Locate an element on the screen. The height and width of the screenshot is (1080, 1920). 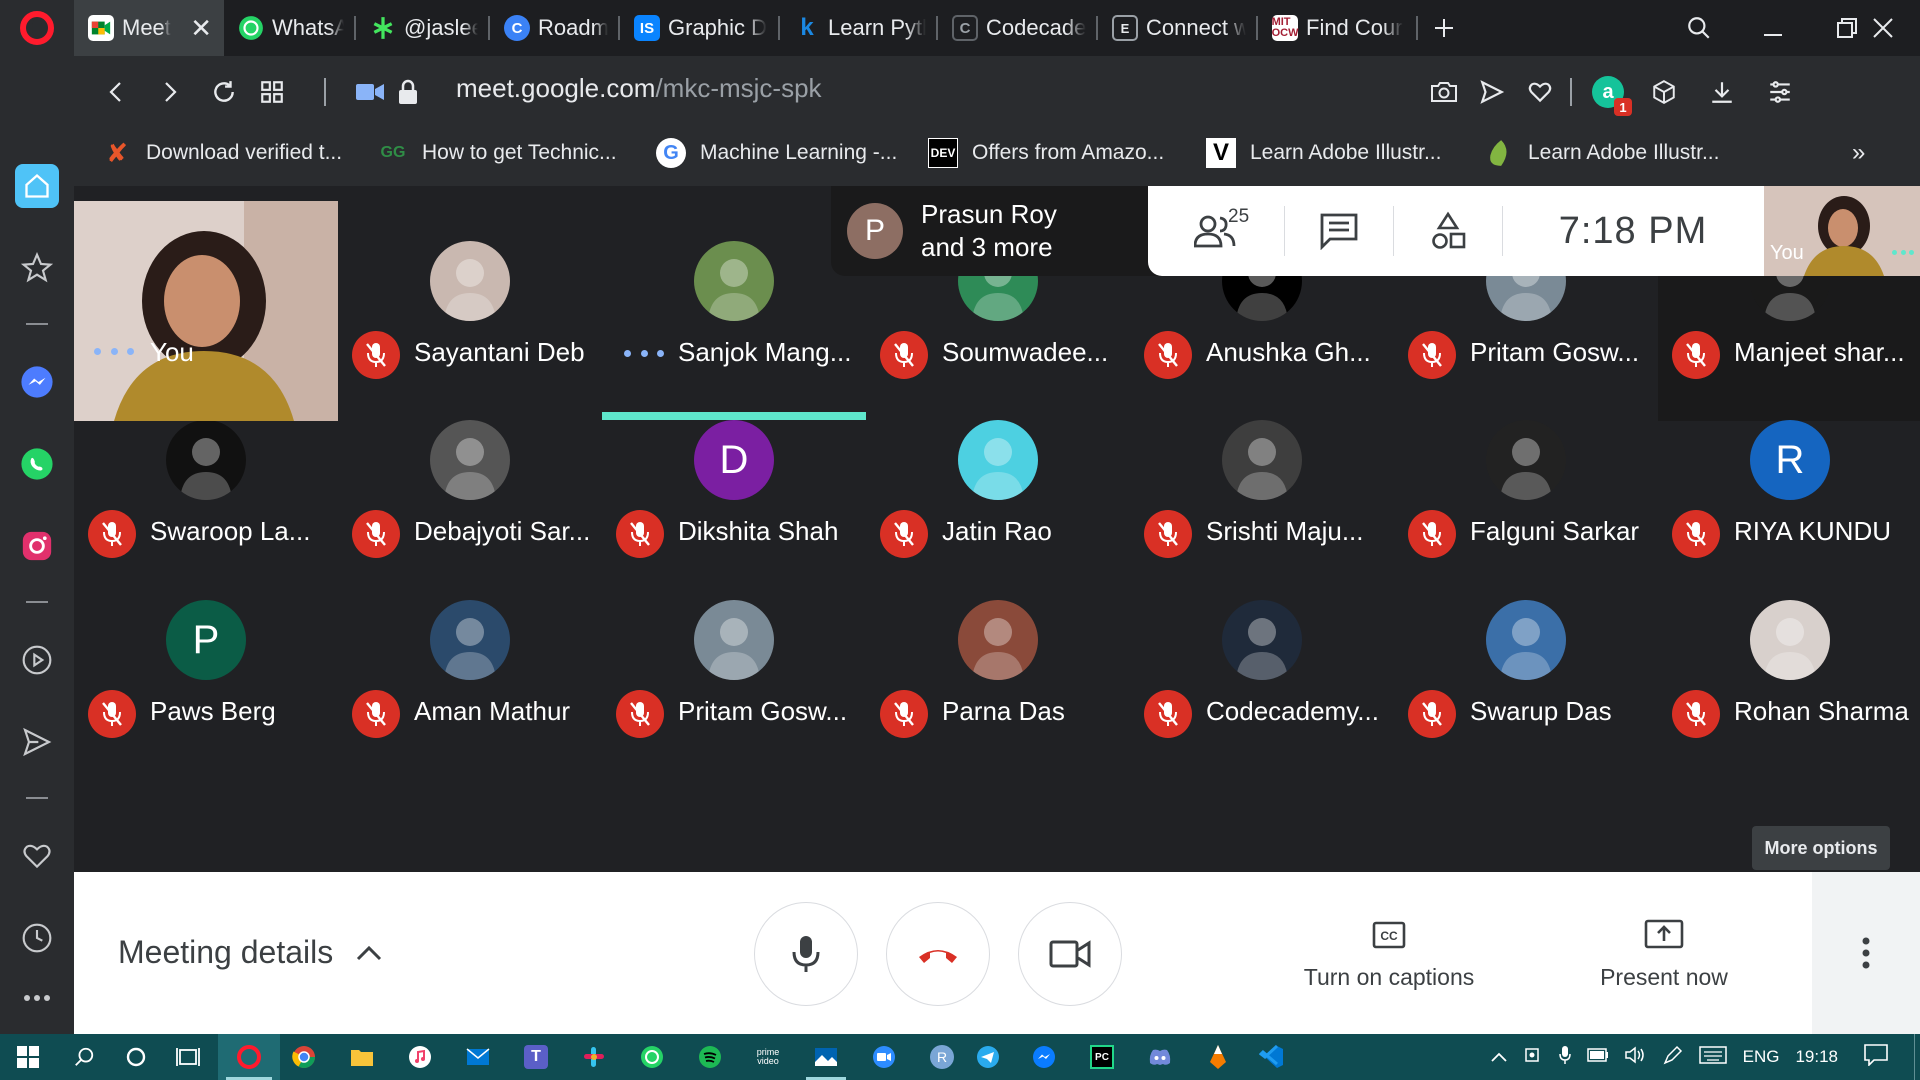
tab-connect: E Connect w is located at coordinates (1178, 28).